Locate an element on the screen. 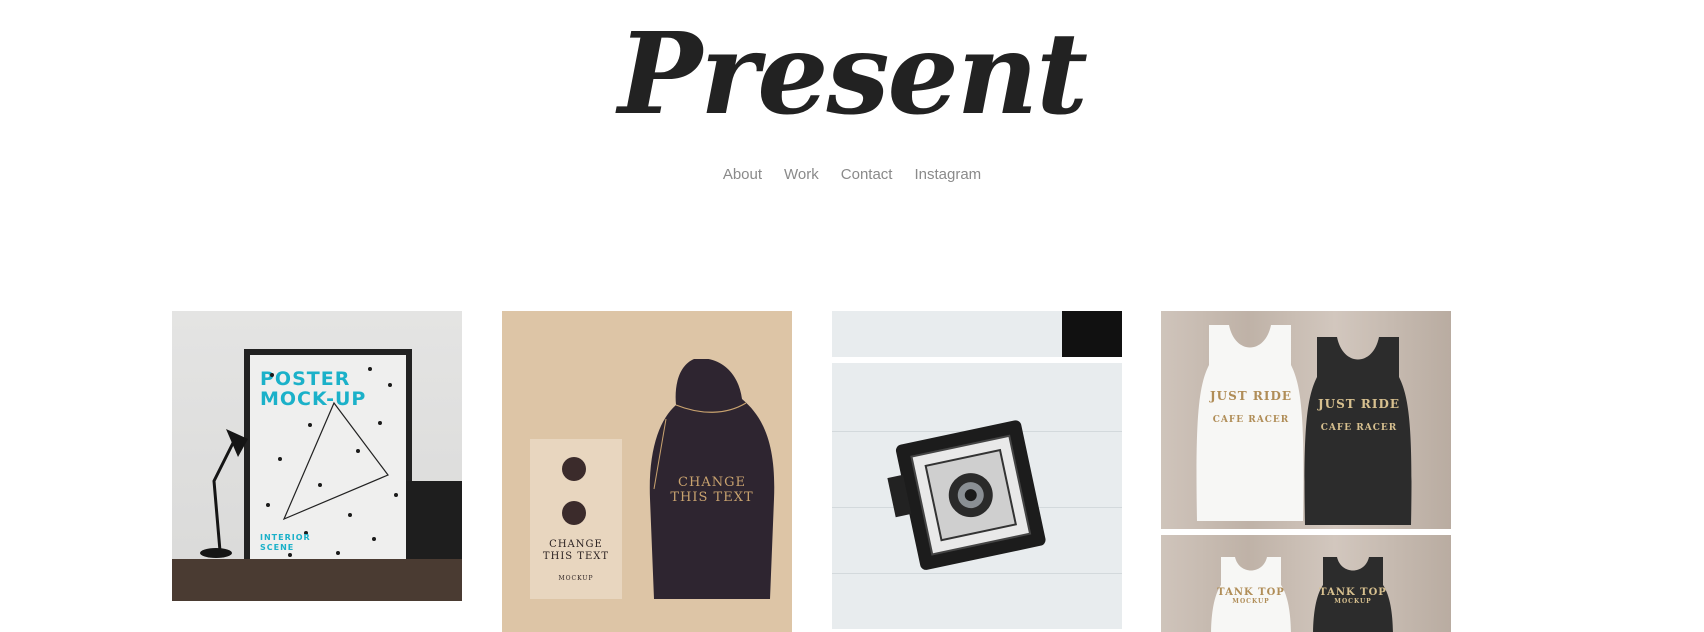  envelope-text-line-2: THIS TEXT is located at coordinates (576, 556).